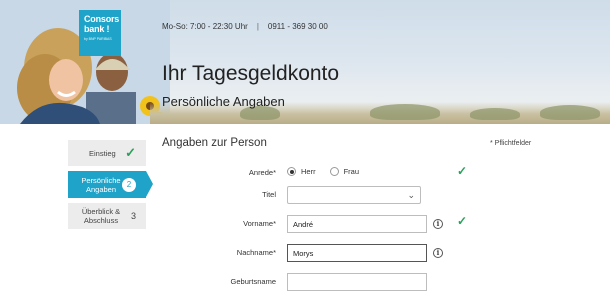 The width and height of the screenshot is (610, 296). What do you see at coordinates (262, 172) in the screenshot?
I see `anrede-label: Anrede*` at bounding box center [262, 172].